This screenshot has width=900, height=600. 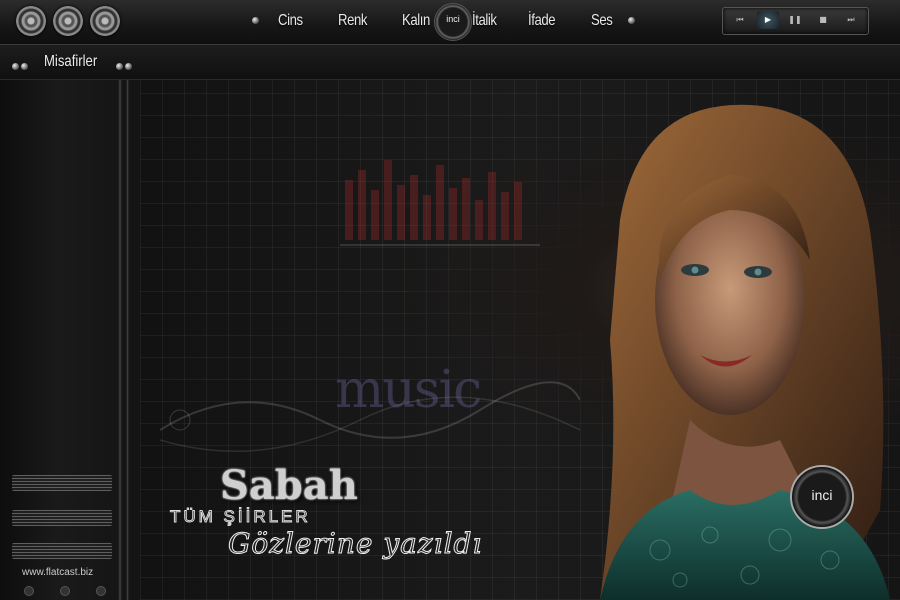 I want to click on music-watermark: music, so click(x=408, y=390).